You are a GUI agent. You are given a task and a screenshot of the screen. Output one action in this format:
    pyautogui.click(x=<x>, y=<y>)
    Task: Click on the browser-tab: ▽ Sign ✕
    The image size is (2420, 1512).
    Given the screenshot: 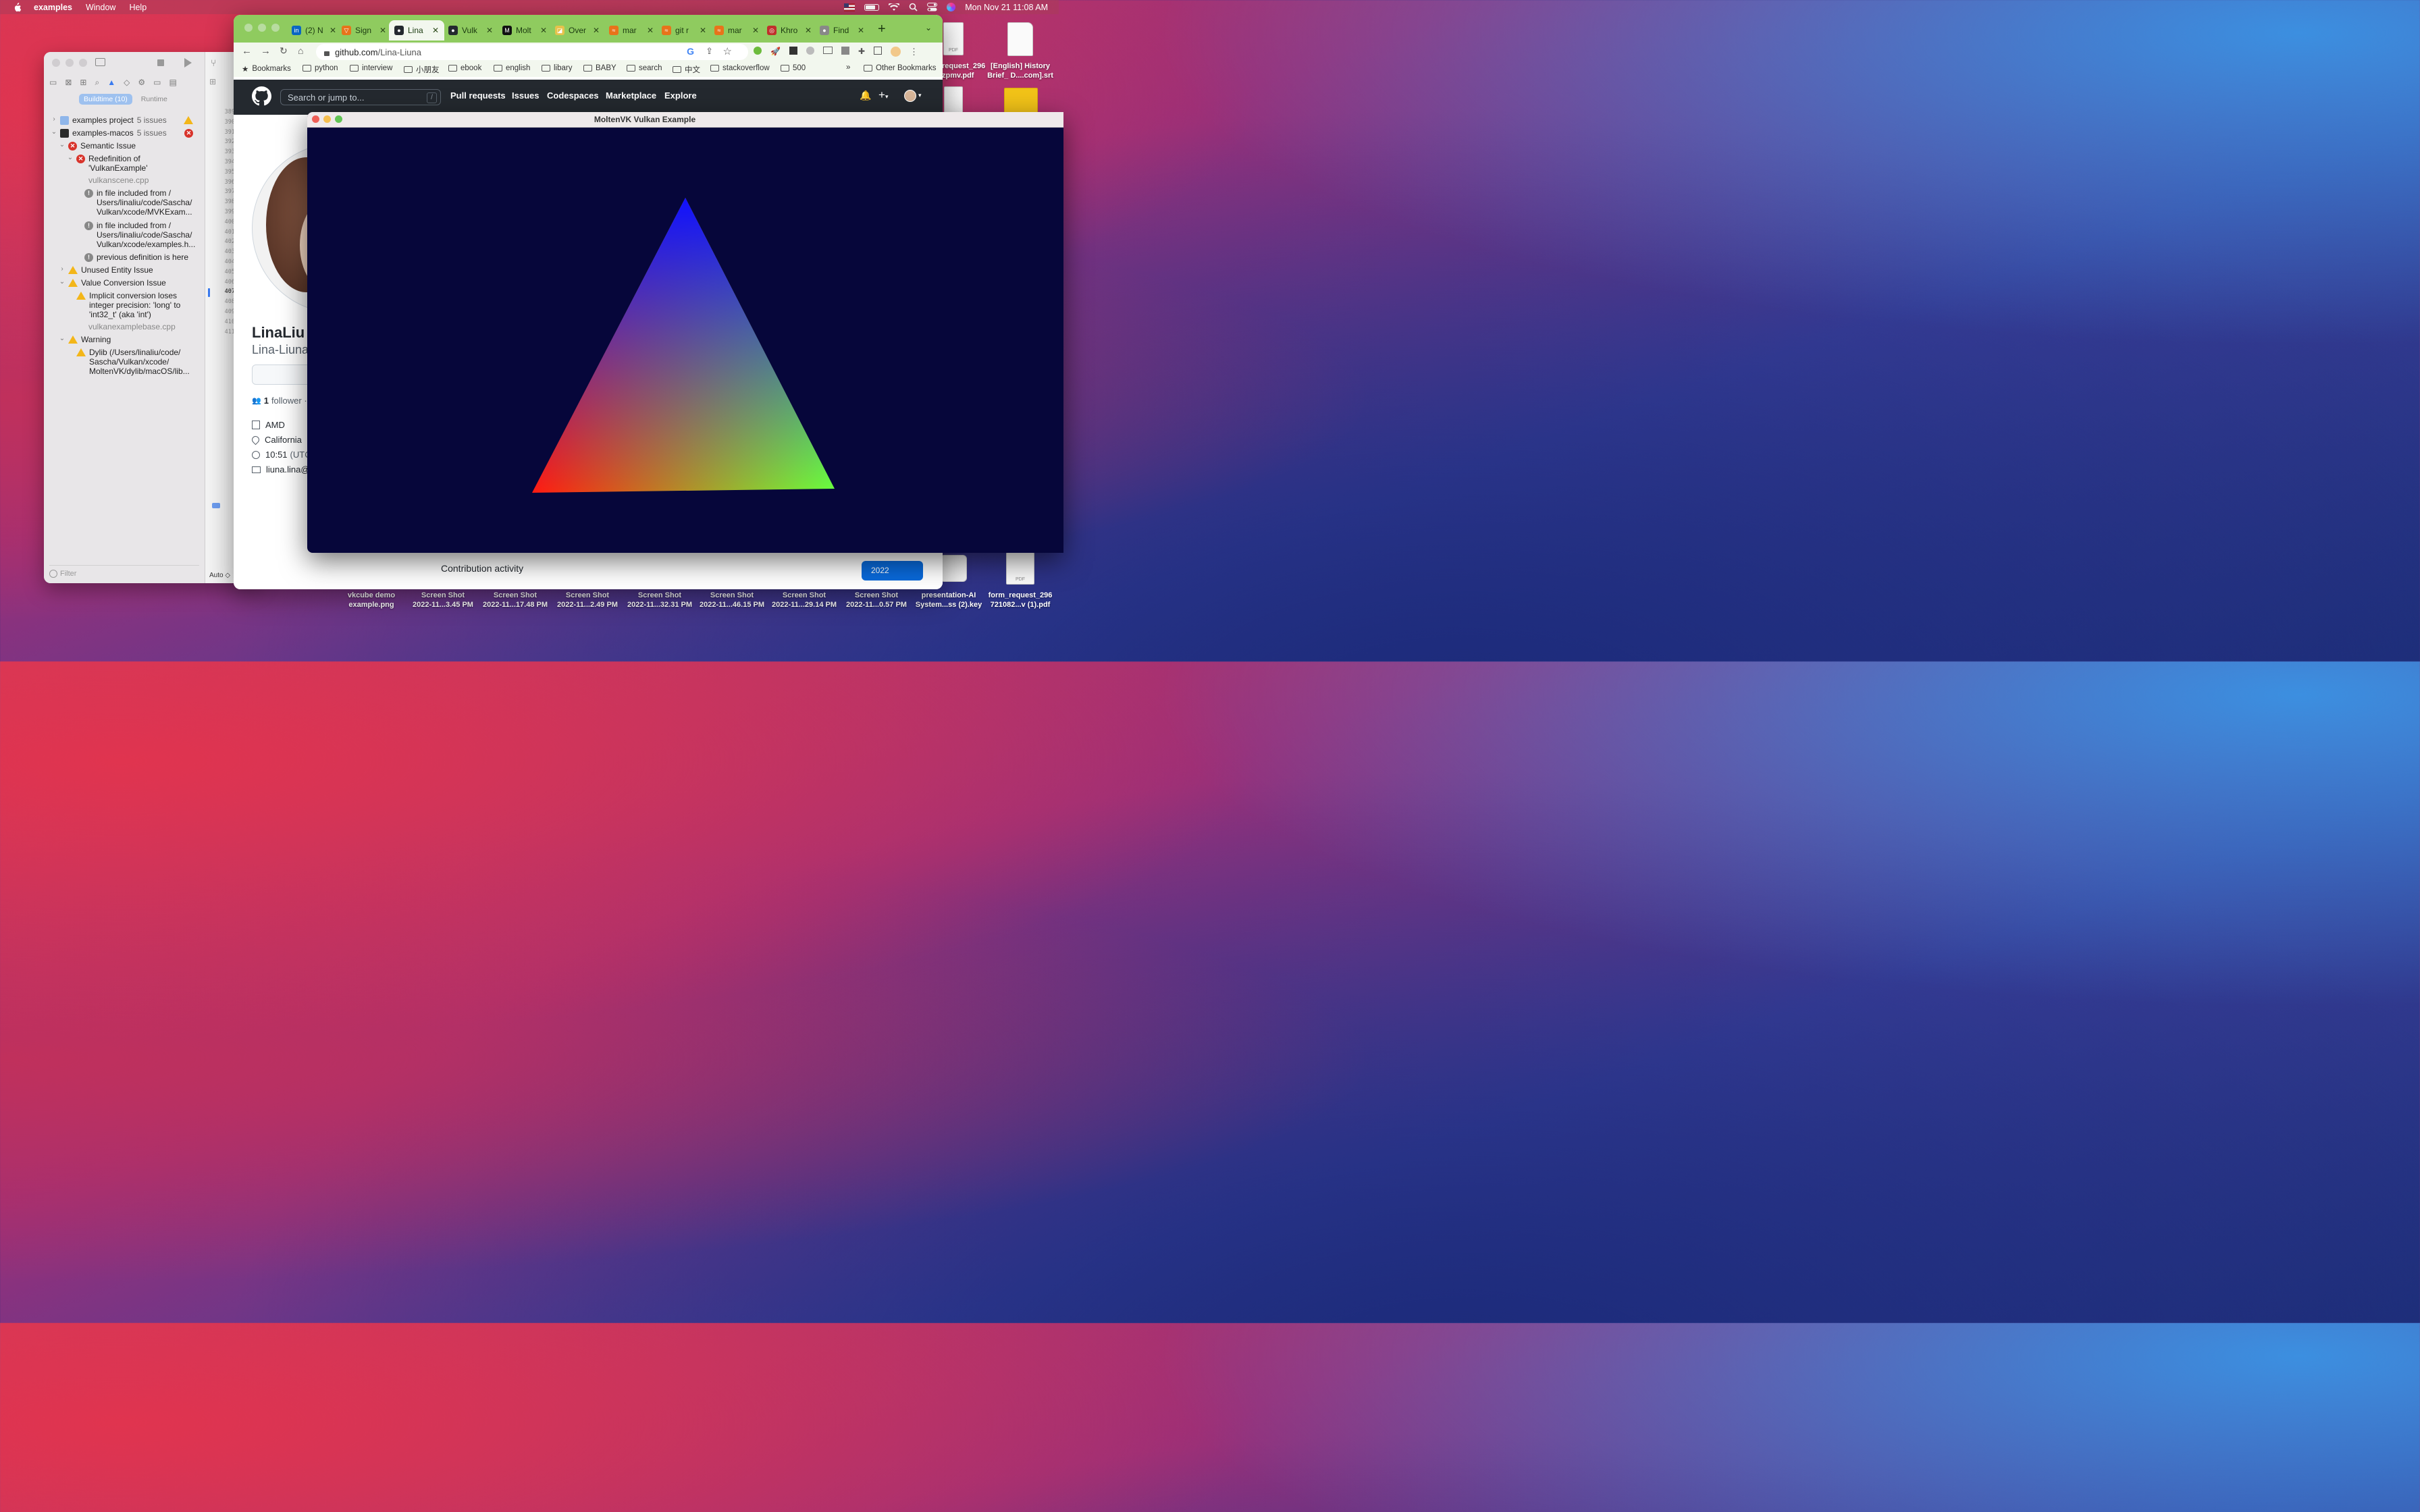 What is the action you would take?
    pyautogui.click(x=364, y=30)
    